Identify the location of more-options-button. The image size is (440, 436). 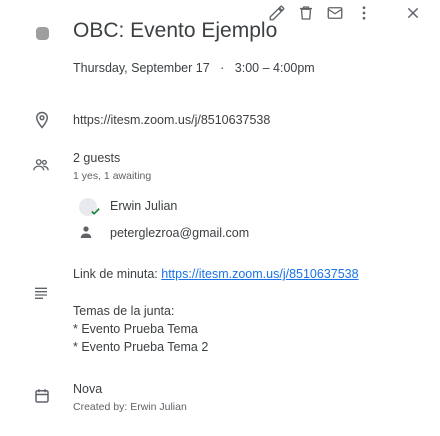
(364, 13).